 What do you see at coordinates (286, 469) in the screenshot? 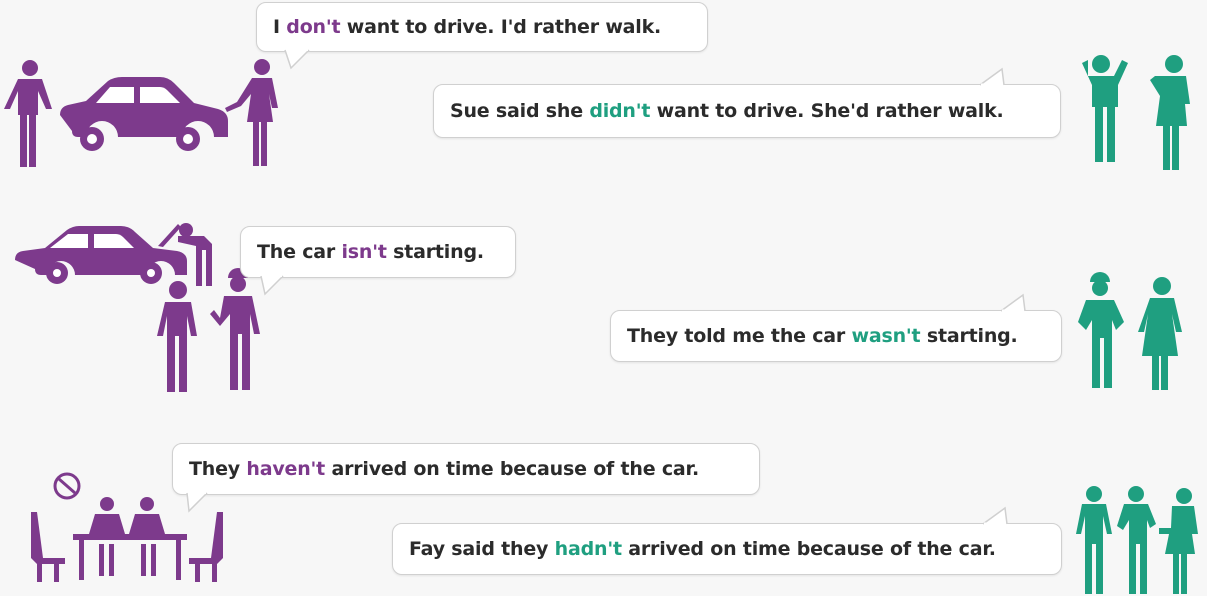
I see `verb-highlight: haven't` at bounding box center [286, 469].